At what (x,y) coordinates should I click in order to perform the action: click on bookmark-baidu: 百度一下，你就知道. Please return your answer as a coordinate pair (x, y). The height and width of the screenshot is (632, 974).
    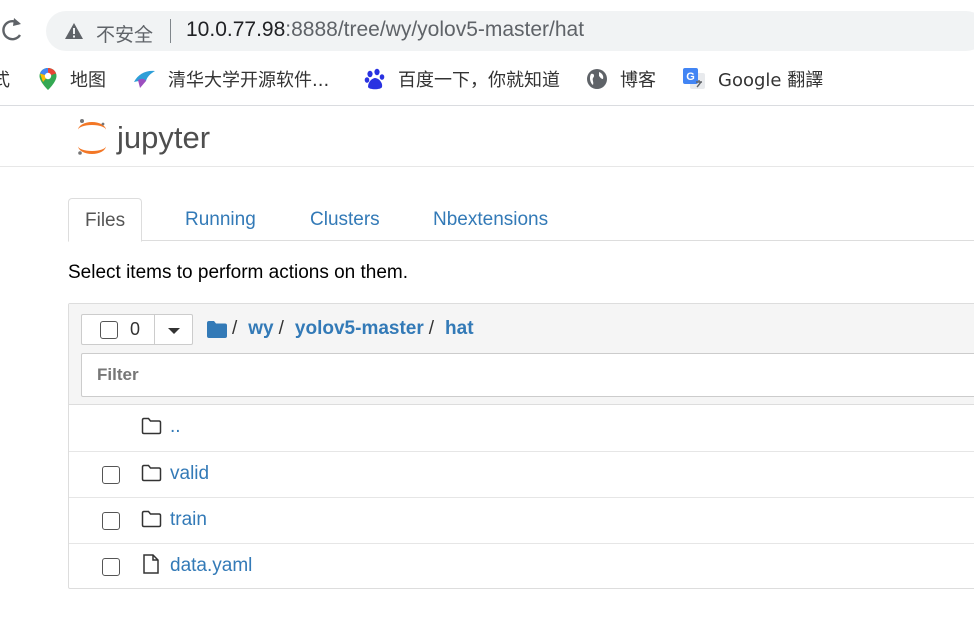
    Looking at the image, I should click on (462, 79).